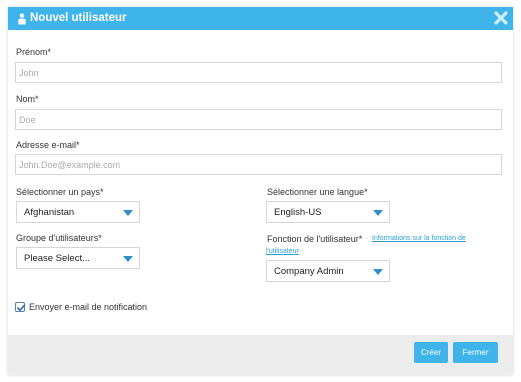 The height and width of the screenshot is (382, 521). What do you see at coordinates (317, 192) in the screenshot?
I see `language-label: Sélectionner une langue*` at bounding box center [317, 192].